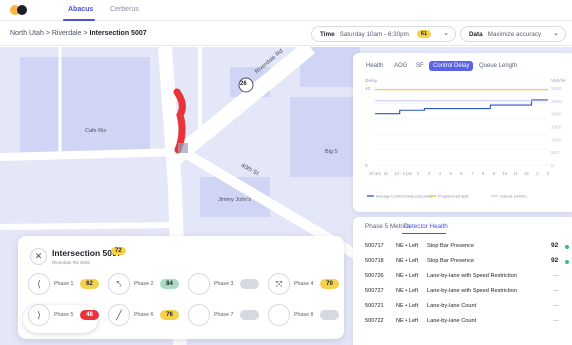 The image size is (572, 345). Describe the element at coordinates (453, 197) in the screenshot. I see `legend-label: Programmed Split` at that location.